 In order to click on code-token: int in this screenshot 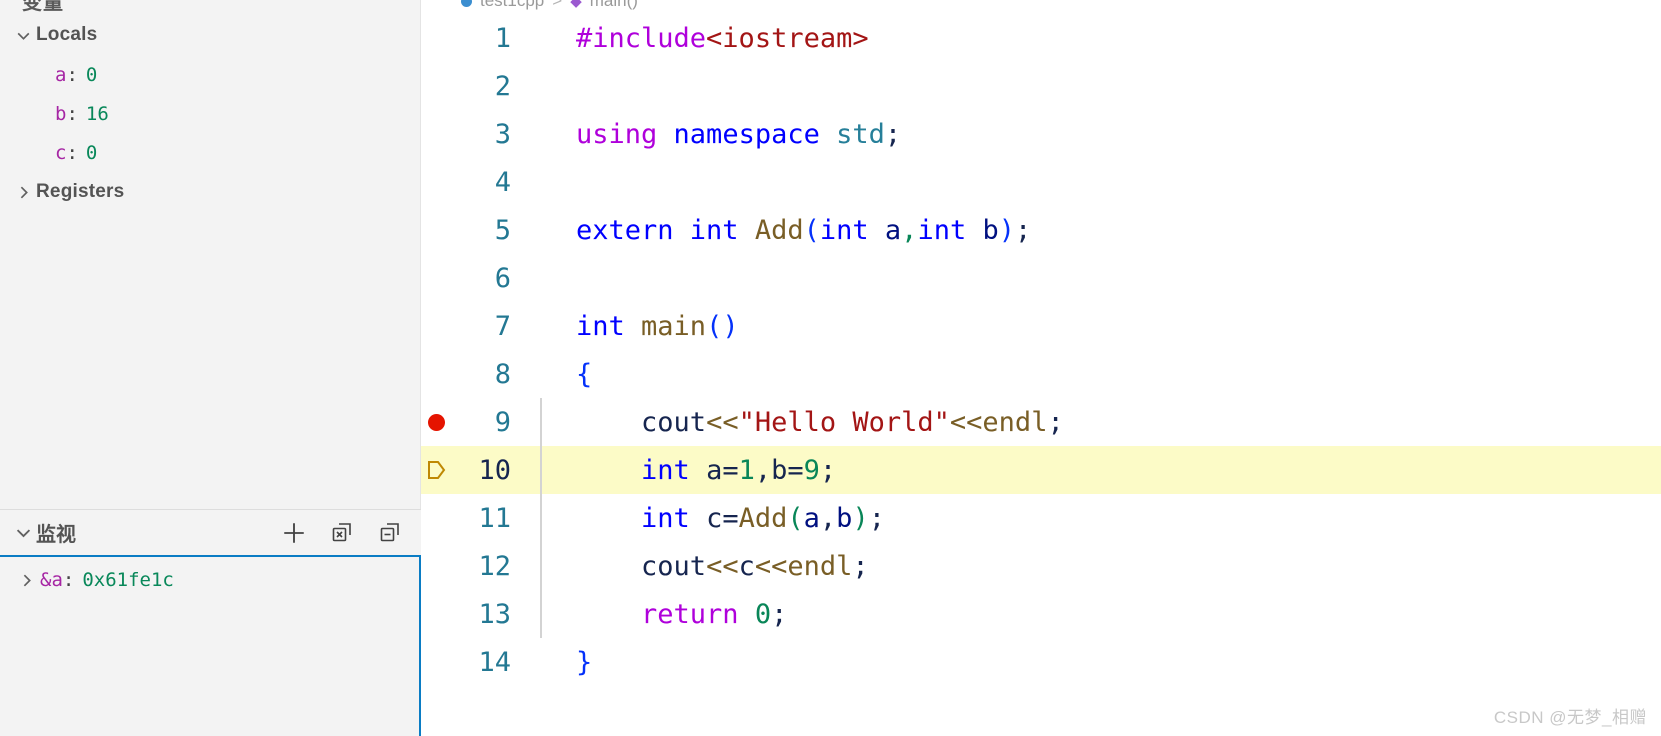, I will do `click(852, 230)`.